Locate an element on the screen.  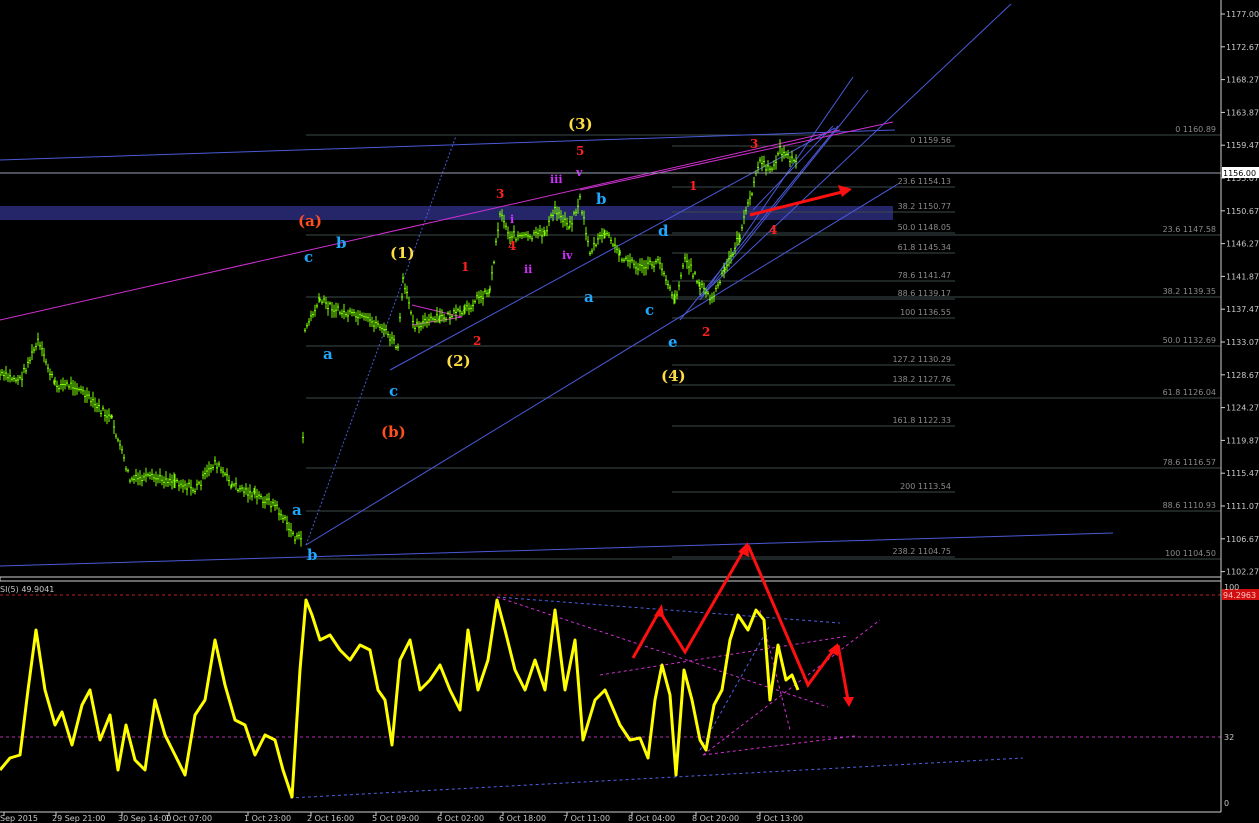
current-price-label: 1156.00 is located at coordinates (1239, 173).